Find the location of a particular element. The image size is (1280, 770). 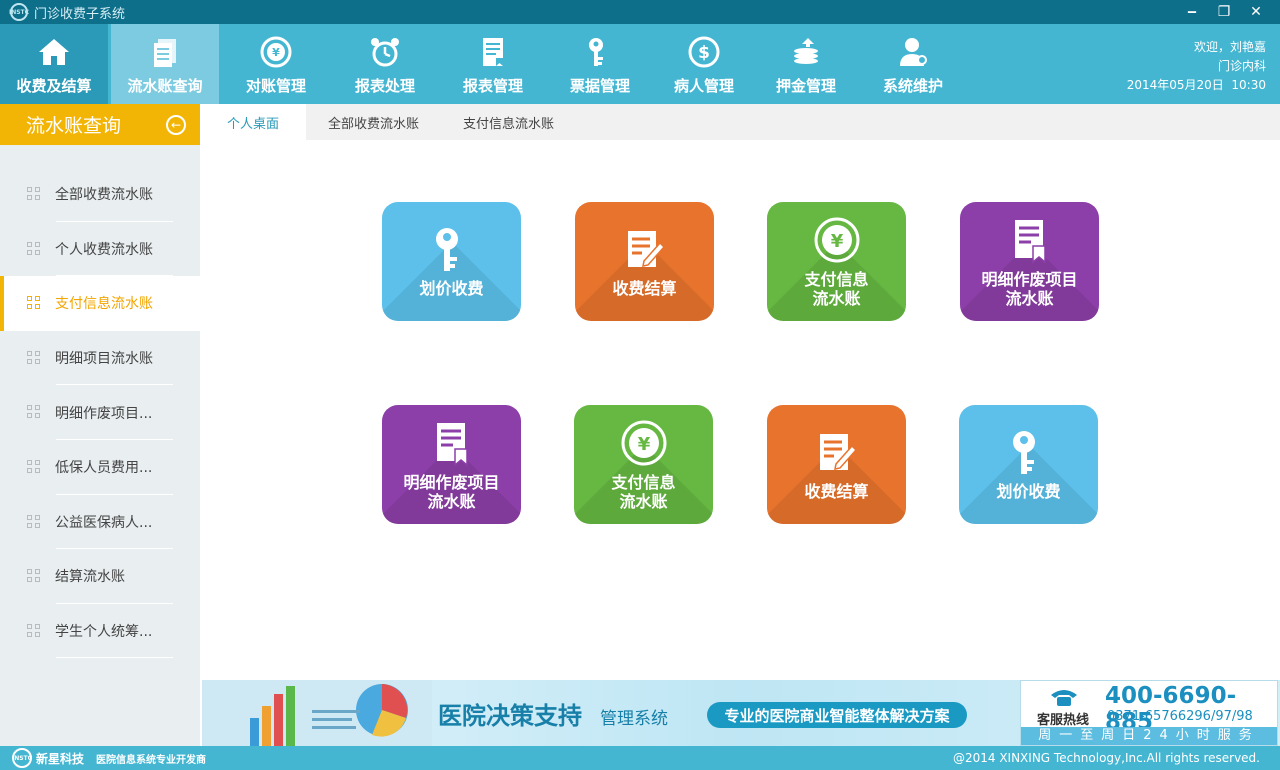

nav-item-system-maintenance: 系统维护 is located at coordinates (913, 64).